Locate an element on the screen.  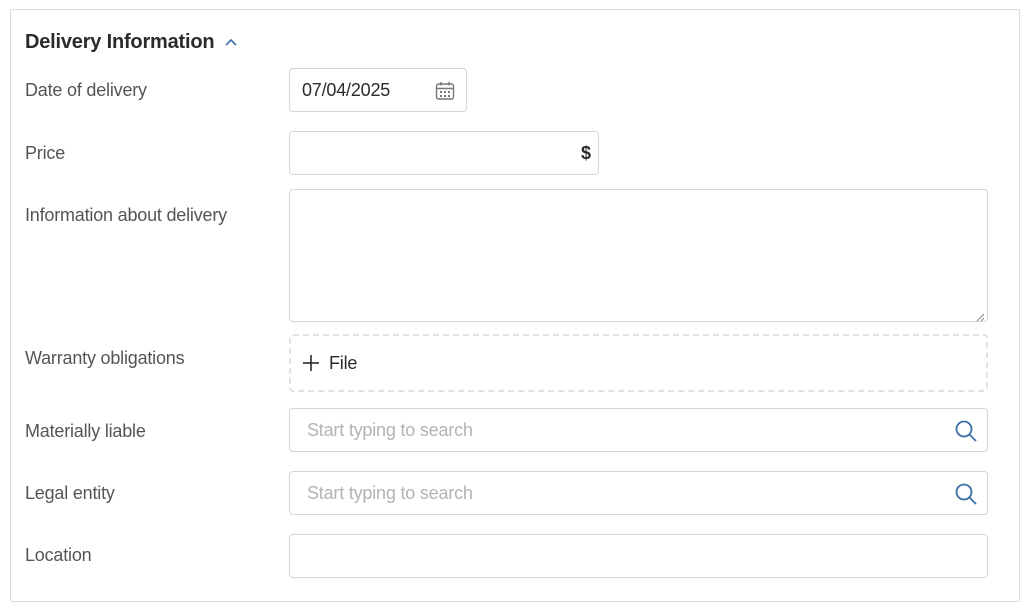
section-header: Delivery Information is located at coordinates (131, 42).